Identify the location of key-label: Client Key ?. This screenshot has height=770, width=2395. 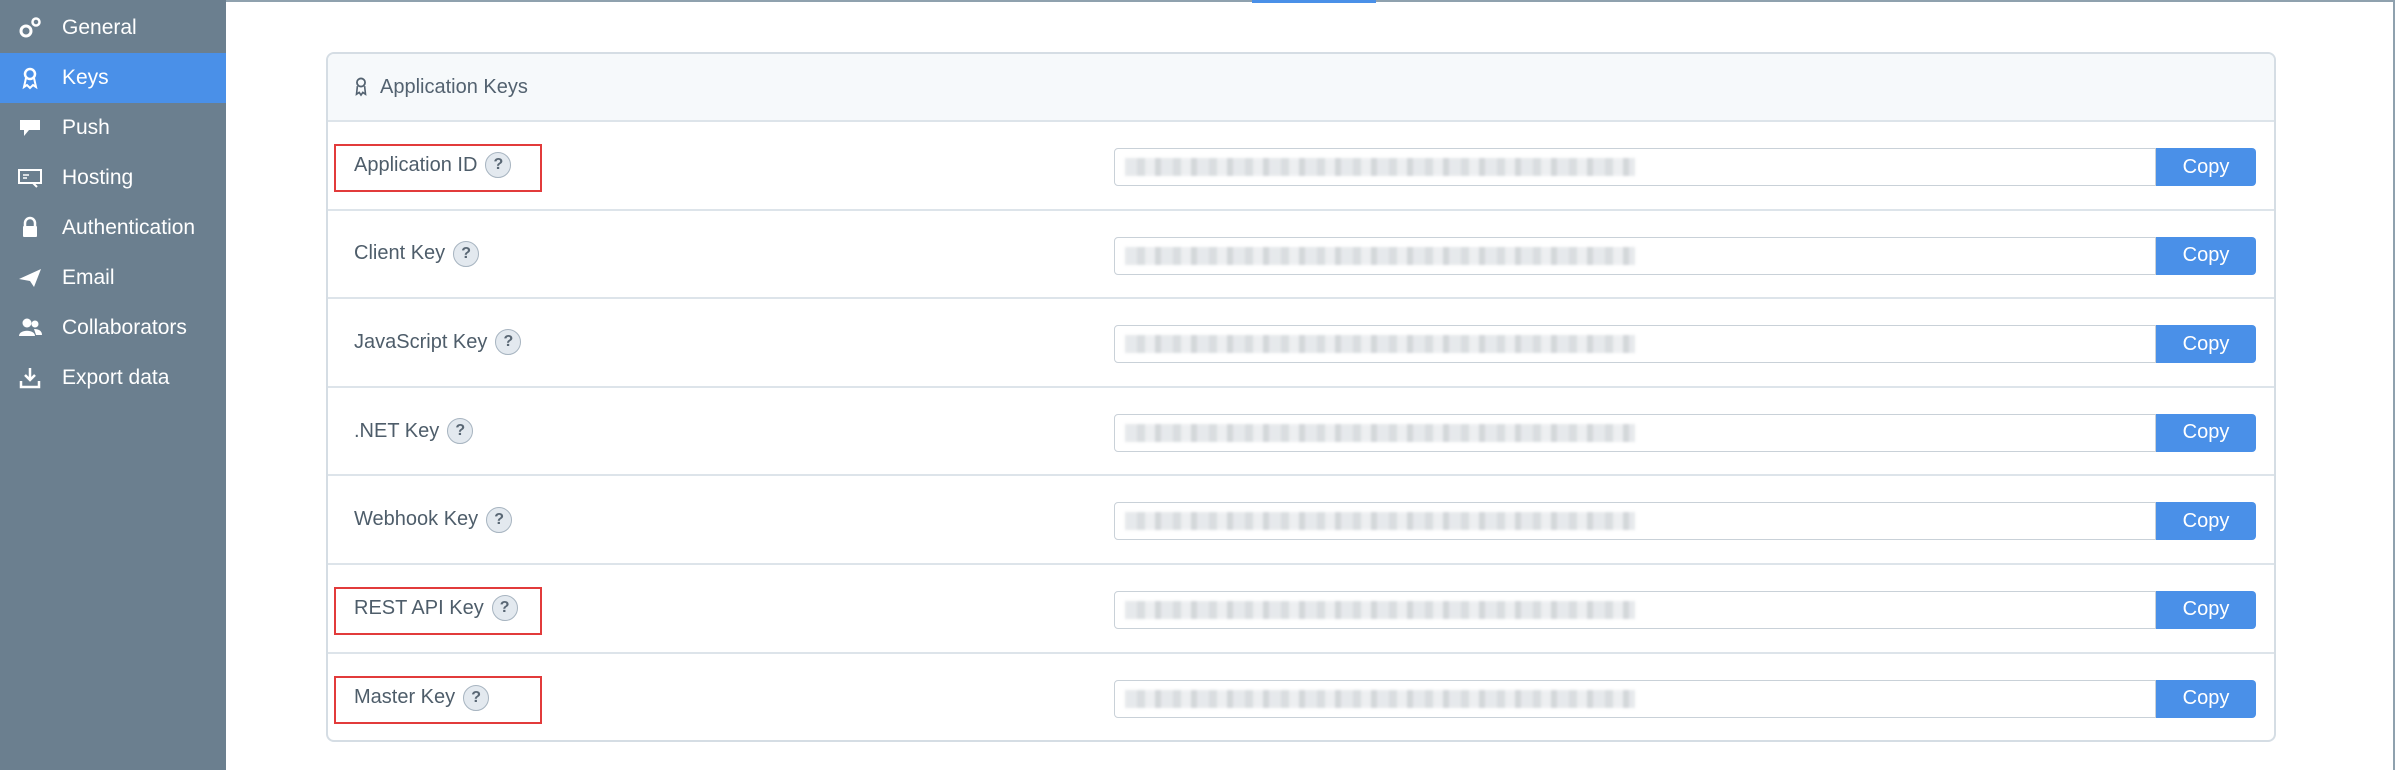
(417, 254).